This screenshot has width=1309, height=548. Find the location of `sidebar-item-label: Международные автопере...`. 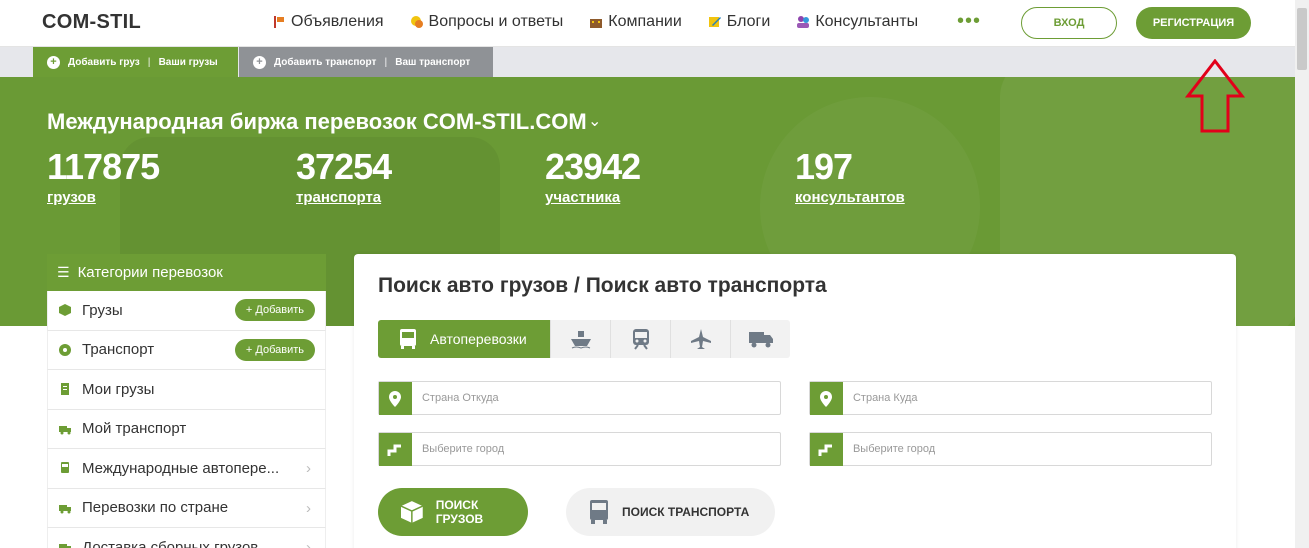

sidebar-item-label: Международные автопере... is located at coordinates (181, 468).